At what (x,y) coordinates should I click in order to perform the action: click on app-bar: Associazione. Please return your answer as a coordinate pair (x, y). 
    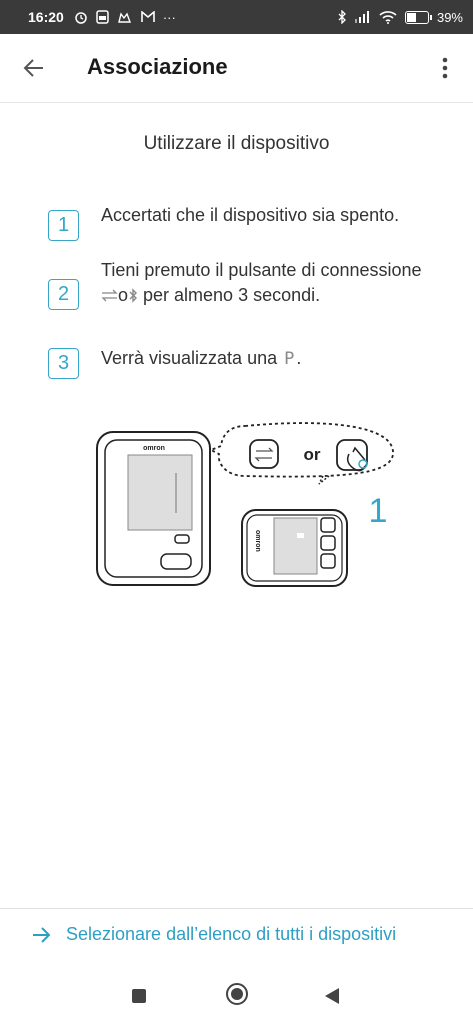
    Looking at the image, I should click on (236, 68).